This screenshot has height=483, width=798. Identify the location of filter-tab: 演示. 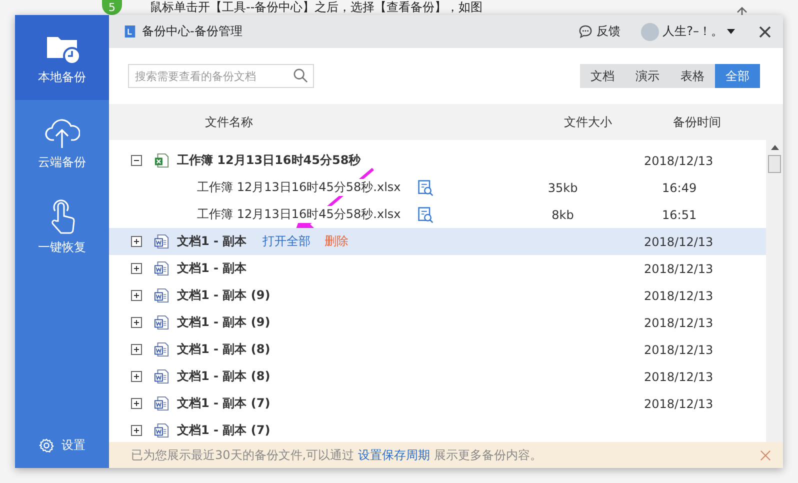
(647, 76).